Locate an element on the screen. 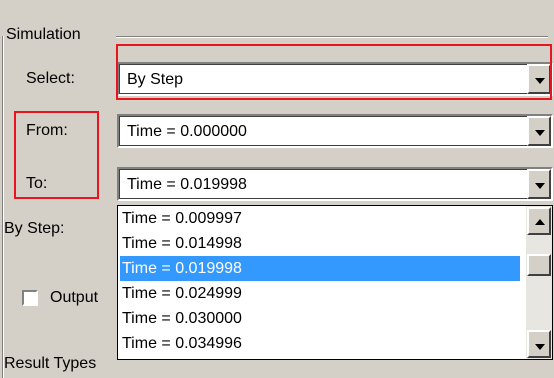 Image resolution: width=554 pixels, height=378 pixels. list-item: Time = 0.030000 is located at coordinates (320, 318).